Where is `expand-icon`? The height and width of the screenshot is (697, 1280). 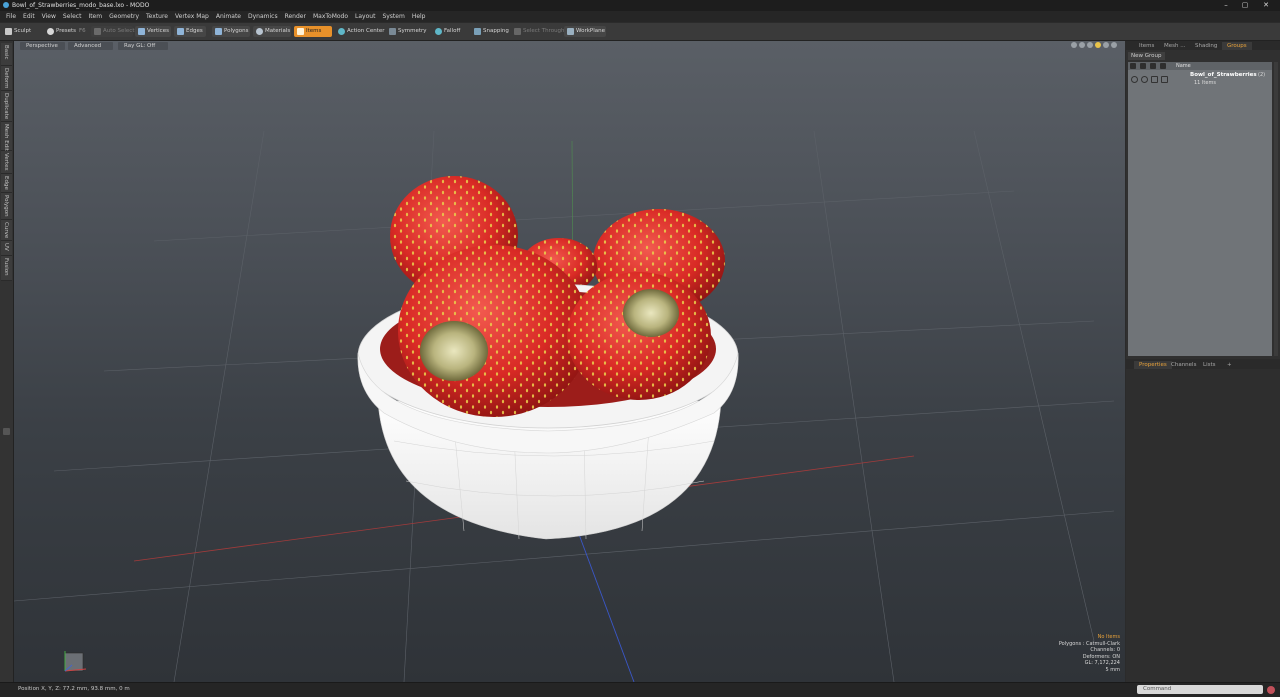 expand-icon is located at coordinates (1114, 45).